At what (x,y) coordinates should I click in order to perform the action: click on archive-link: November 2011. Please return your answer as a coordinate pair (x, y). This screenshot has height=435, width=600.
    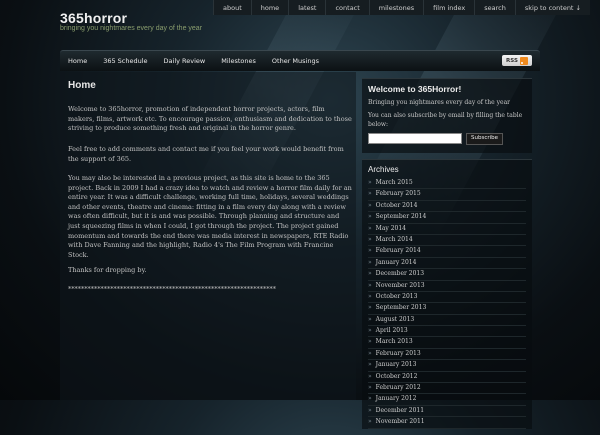
    Looking at the image, I should click on (447, 423).